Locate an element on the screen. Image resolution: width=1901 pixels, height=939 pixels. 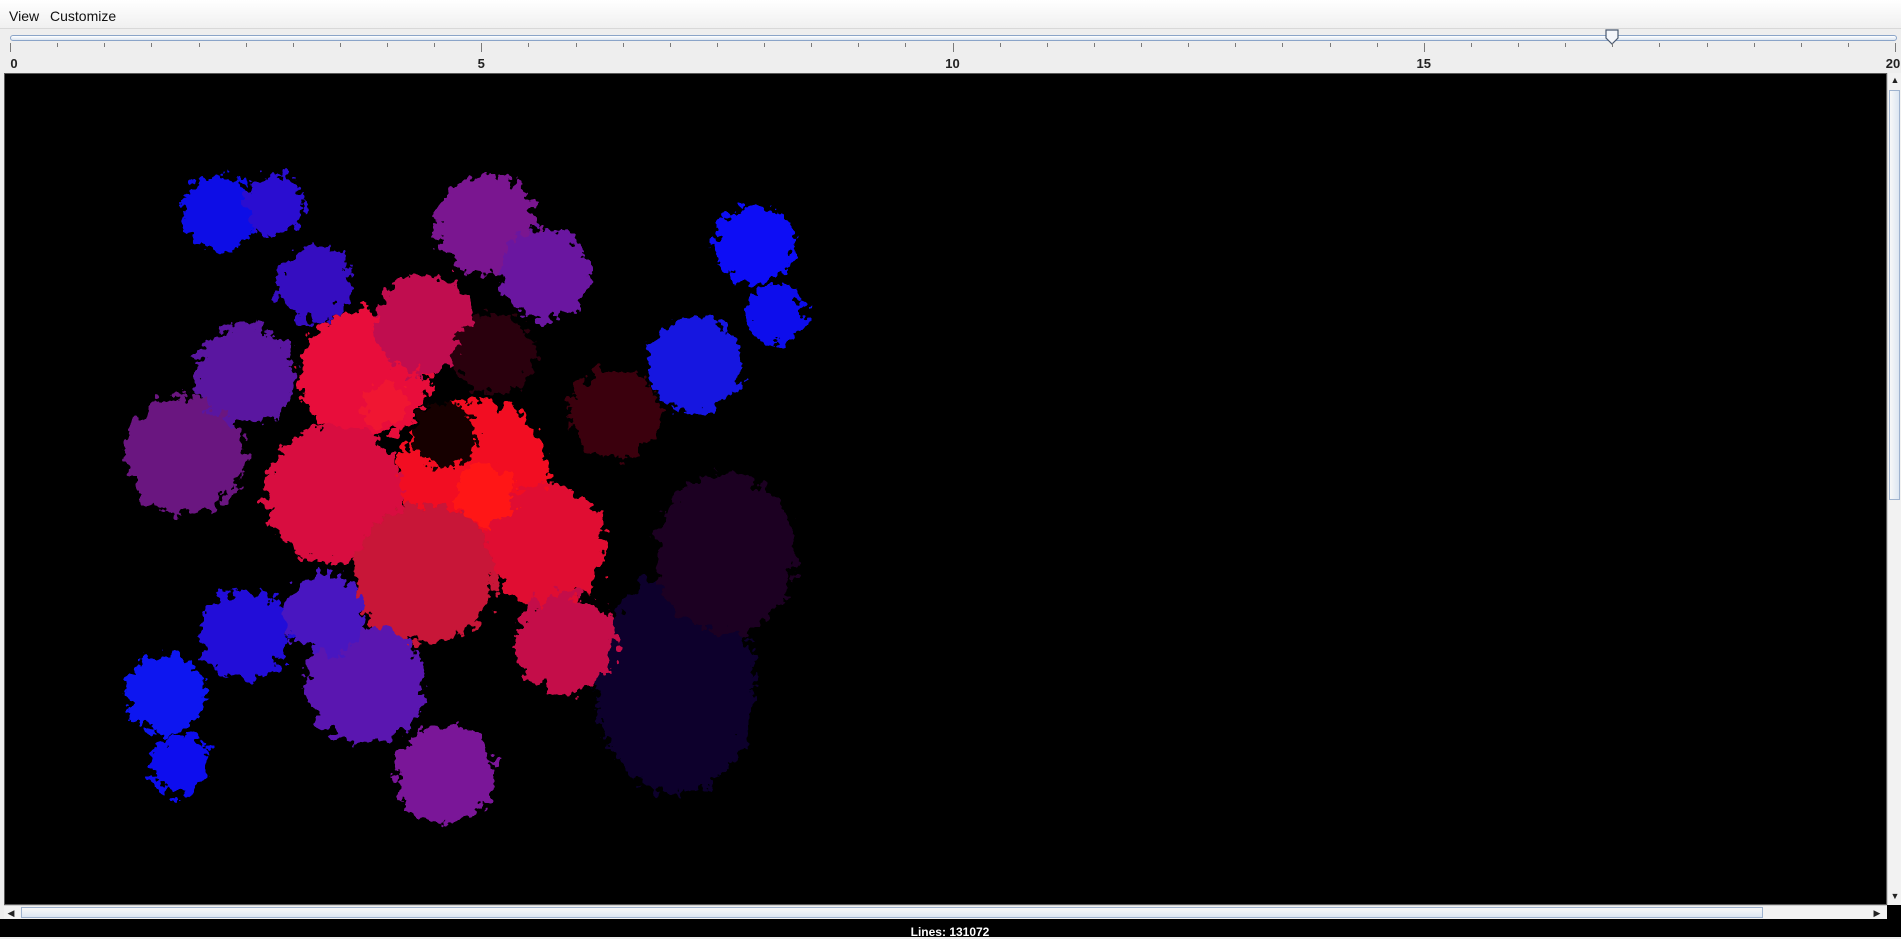
slider-tick-label: 5 is located at coordinates (481, 63).